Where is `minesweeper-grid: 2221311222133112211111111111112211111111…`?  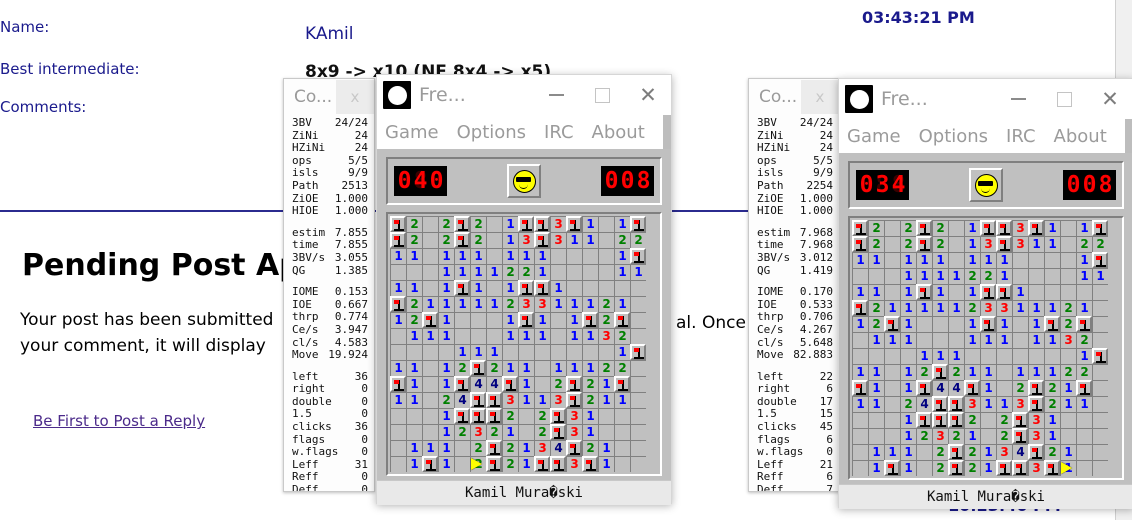
minesweeper-grid: 2221311222133112211111111111112211111111… is located at coordinates (986, 348).